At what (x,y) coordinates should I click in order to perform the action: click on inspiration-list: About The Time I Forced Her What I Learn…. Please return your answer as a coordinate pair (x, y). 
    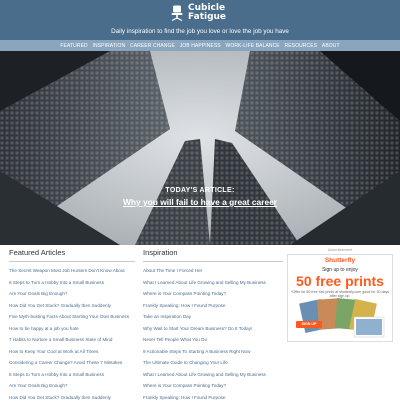
    Looking at the image, I should click on (213, 334).